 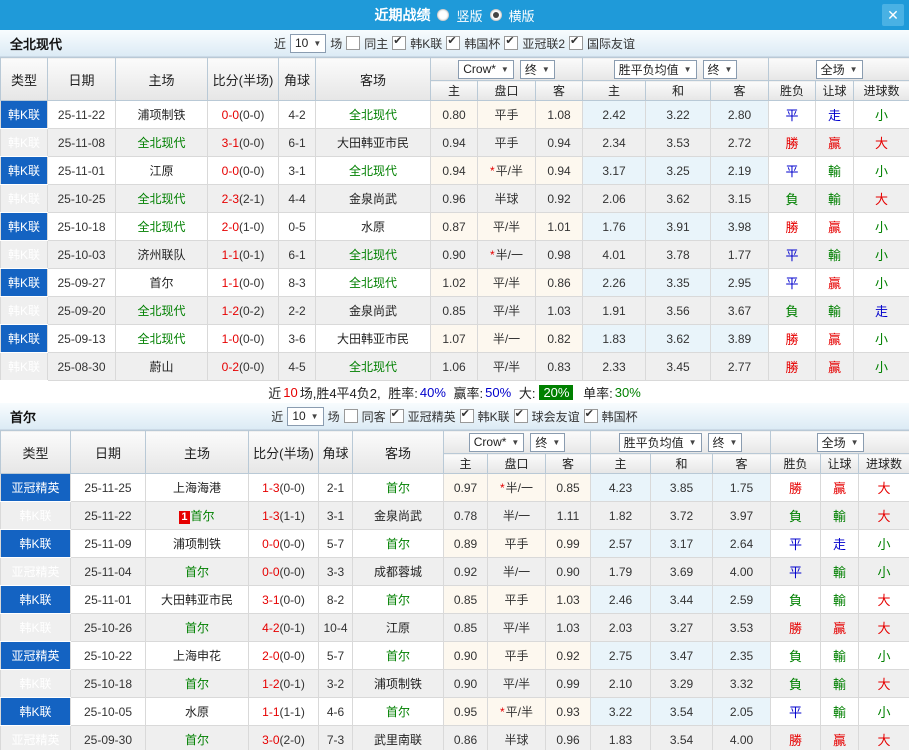 I want to click on horizontal-layout-label: 横版, so click(x=522, y=15).